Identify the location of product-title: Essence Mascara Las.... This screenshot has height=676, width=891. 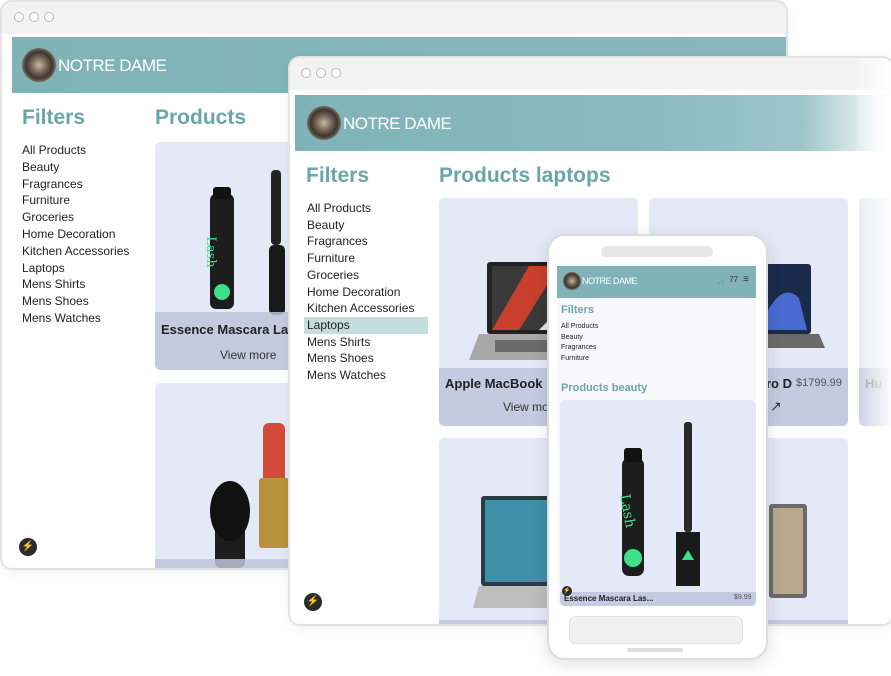
(609, 598).